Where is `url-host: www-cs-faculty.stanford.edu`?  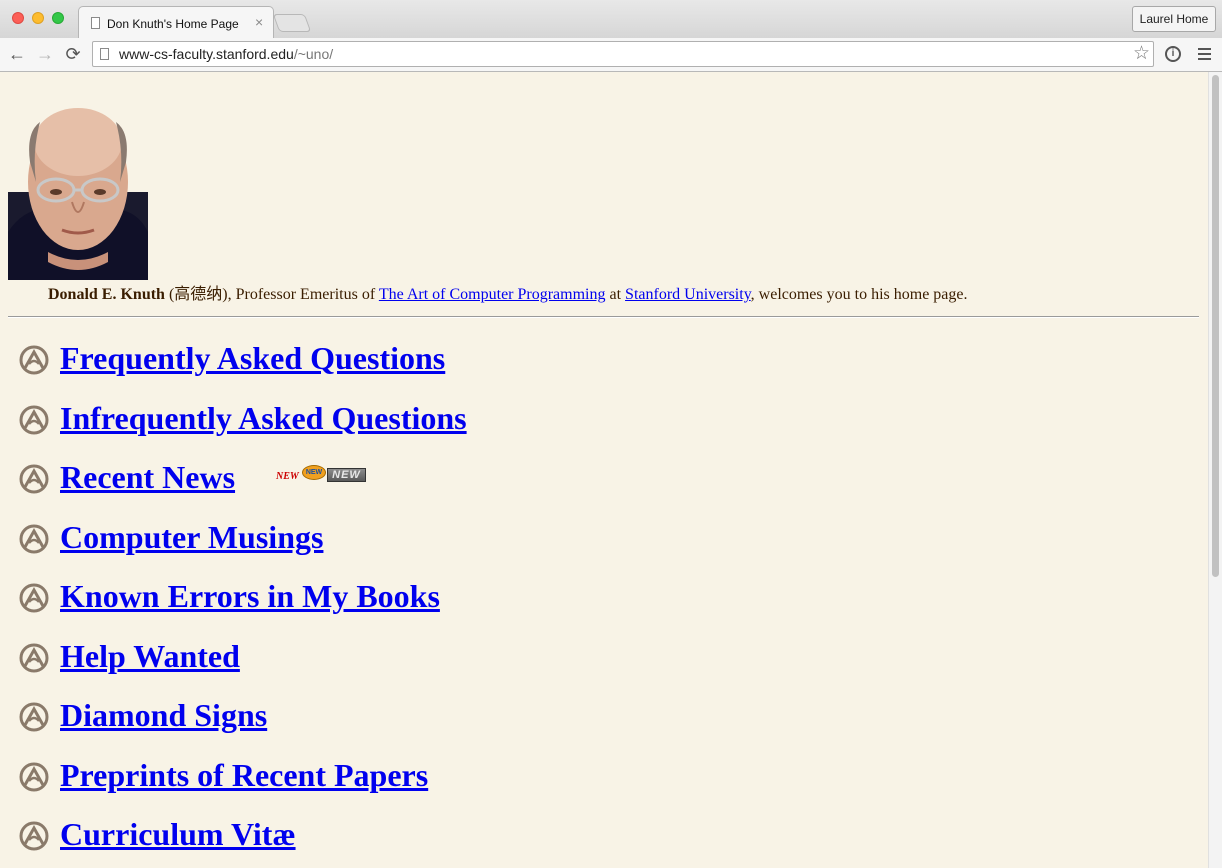 url-host: www-cs-faculty.stanford.edu is located at coordinates (206, 54).